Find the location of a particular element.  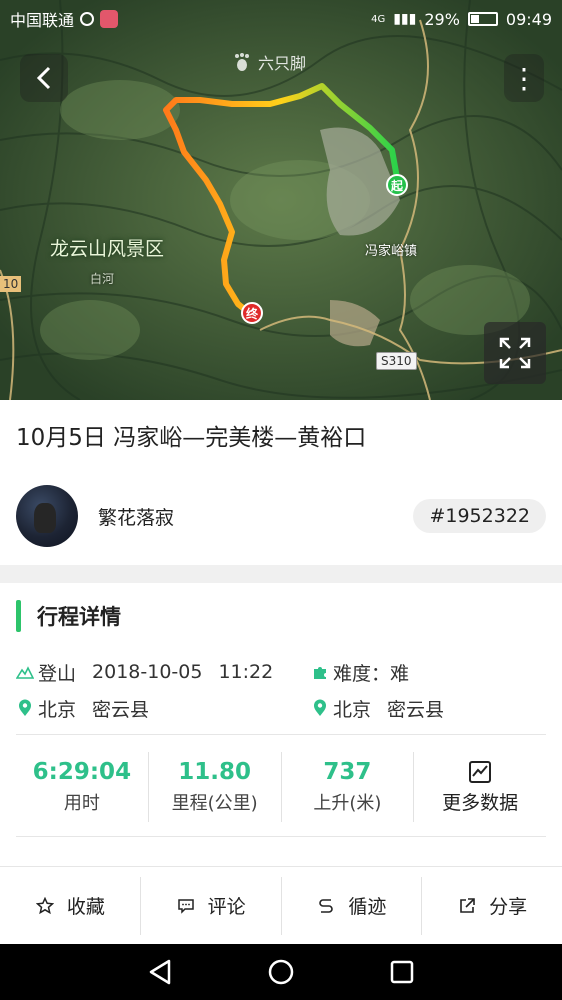

difficulty-label: 难度： is located at coordinates (362, 673).